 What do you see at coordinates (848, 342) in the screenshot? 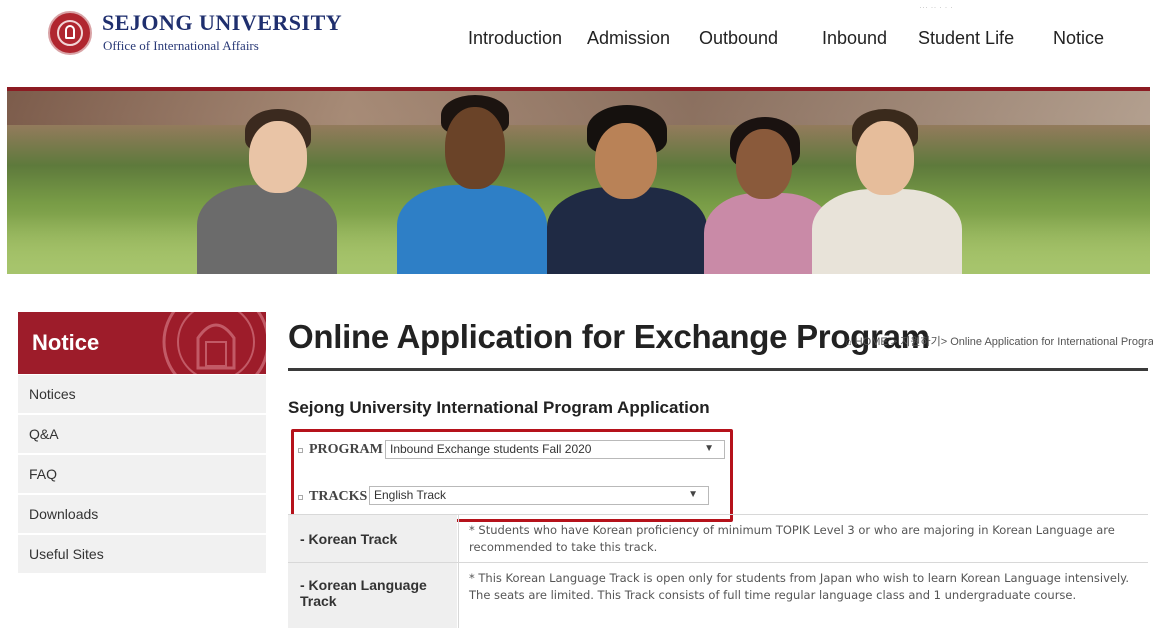
I see `home-icon: ⌂` at bounding box center [848, 342].